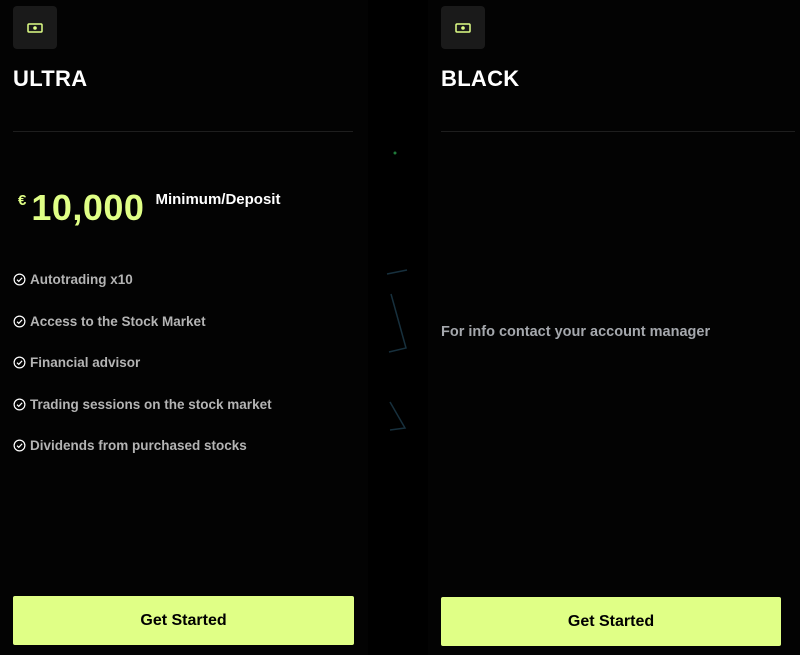 The image size is (800, 655). What do you see at coordinates (149, 208) in the screenshot?
I see `price: € 10,000 Minimum/Deposit` at bounding box center [149, 208].